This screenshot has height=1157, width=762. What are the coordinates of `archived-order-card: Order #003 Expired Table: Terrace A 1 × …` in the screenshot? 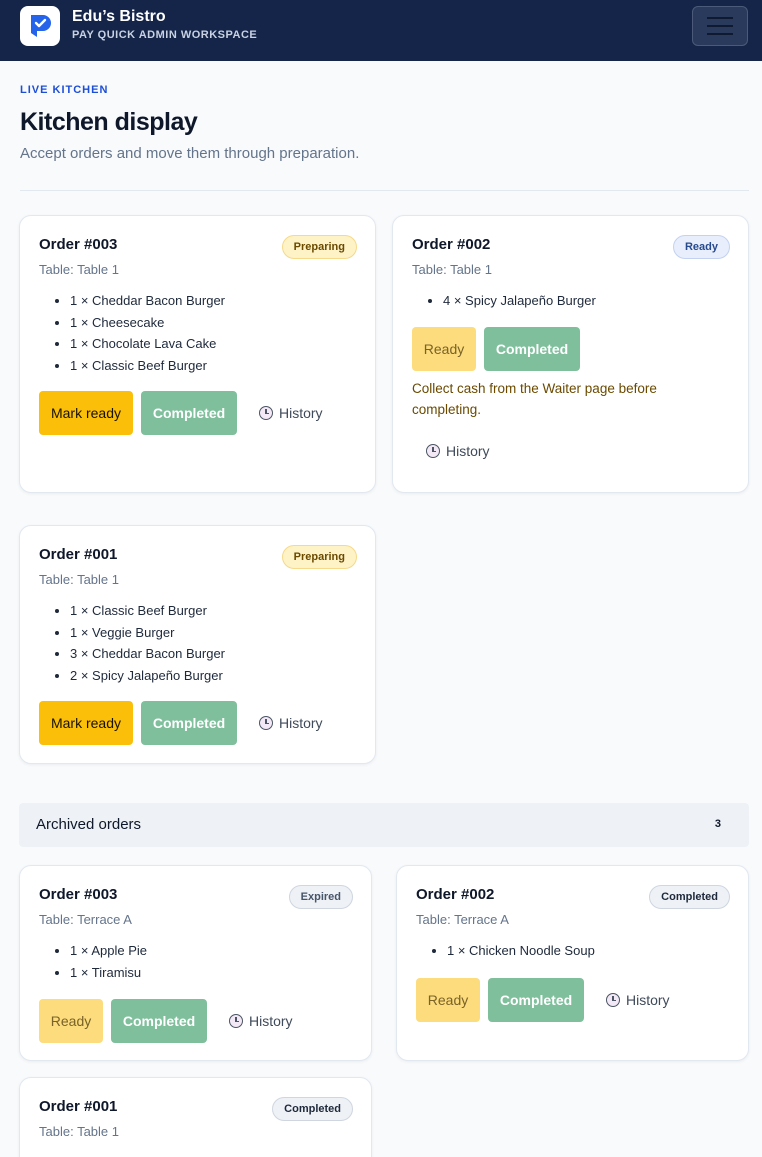 It's located at (195, 963).